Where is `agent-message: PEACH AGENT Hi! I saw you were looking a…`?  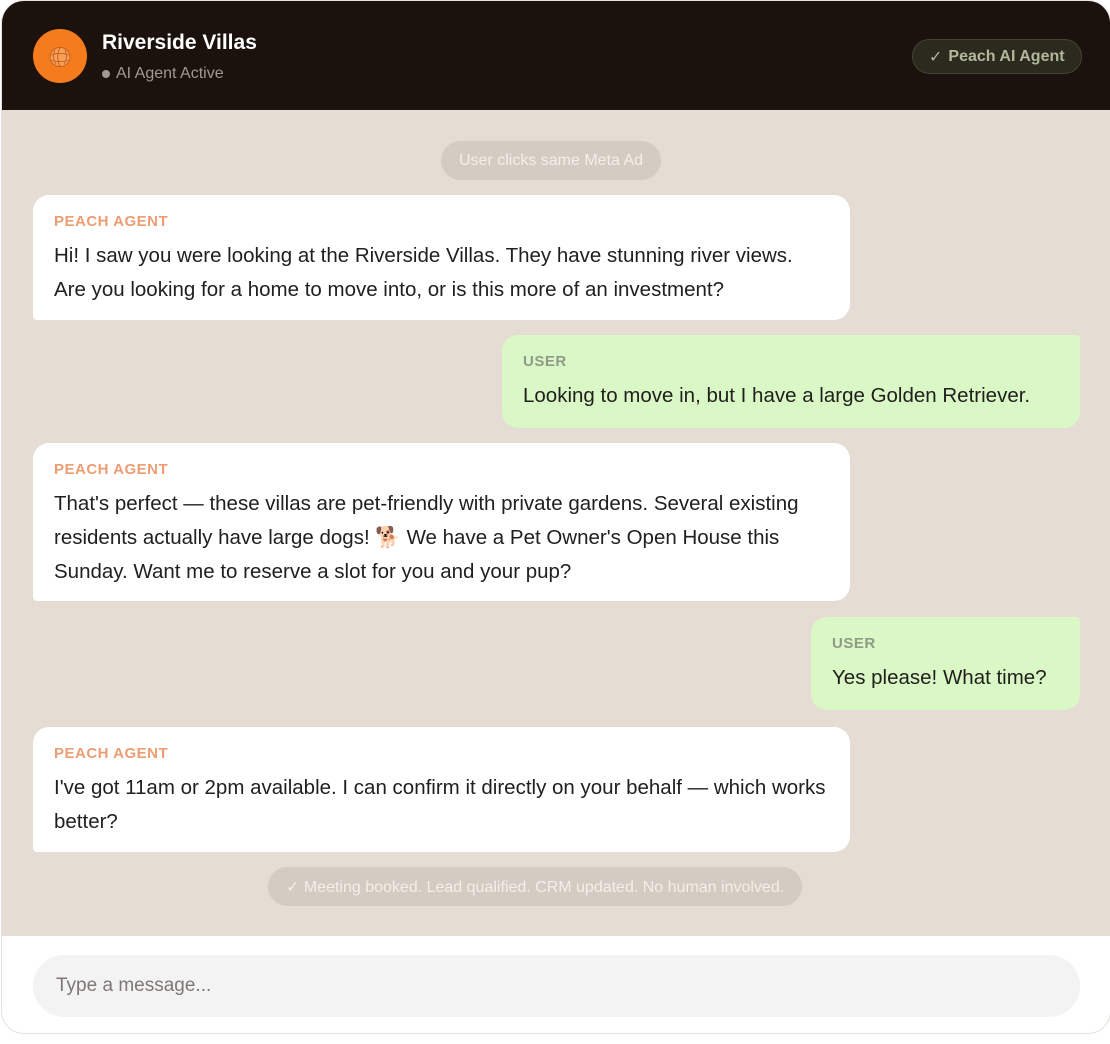
agent-message: PEACH AGENT Hi! I saw you were looking a… is located at coordinates (441, 257).